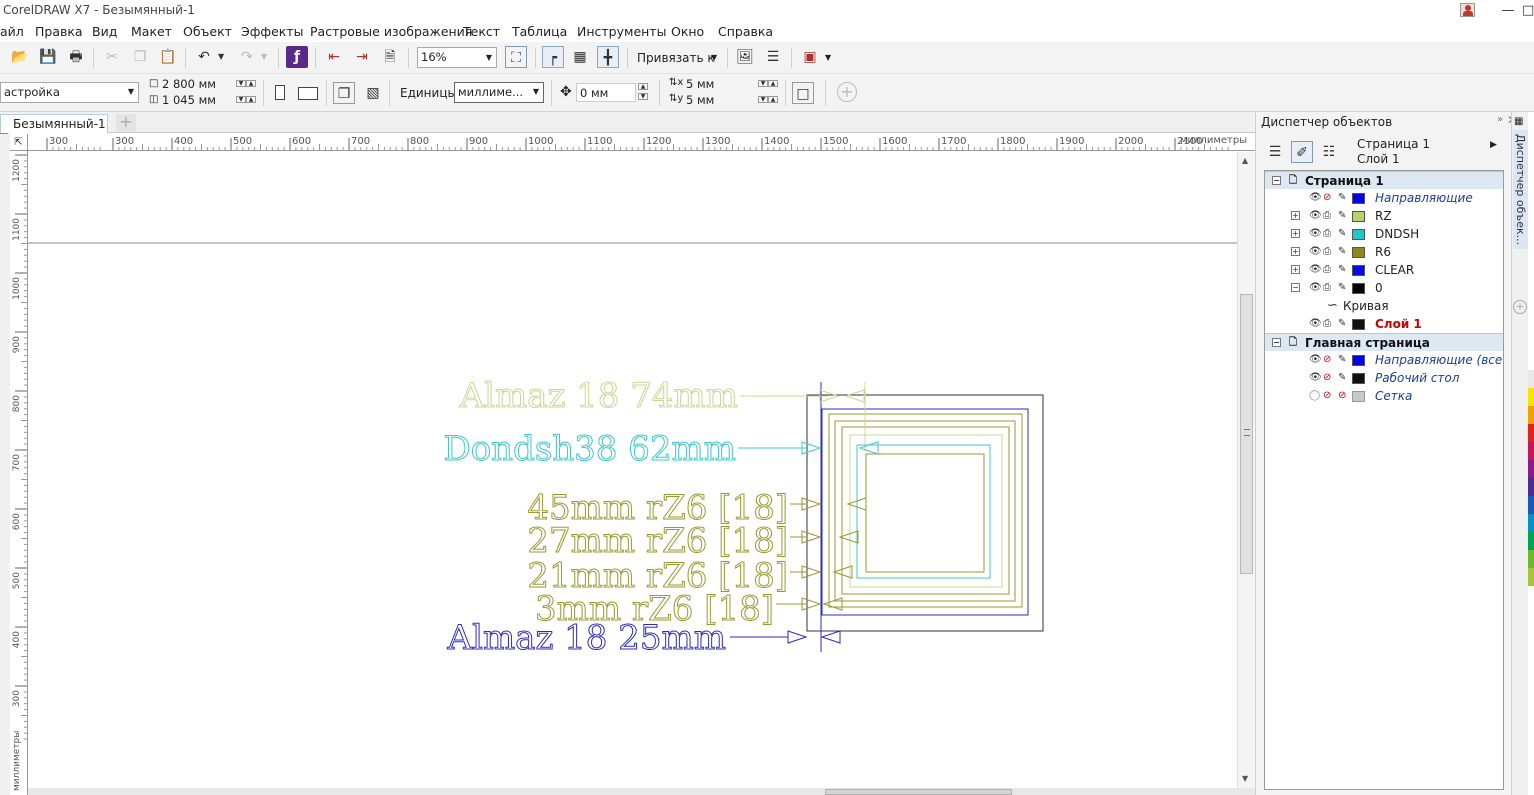 The height and width of the screenshot is (795, 1534). What do you see at coordinates (763, 83) in the screenshot?
I see `dupx-spin-down: ▼` at bounding box center [763, 83].